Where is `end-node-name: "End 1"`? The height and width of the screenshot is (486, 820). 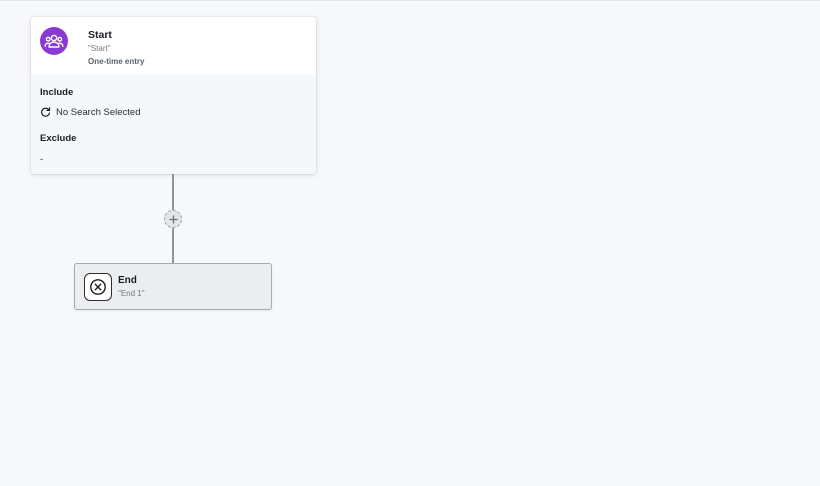 end-node-name: "End 1" is located at coordinates (131, 293).